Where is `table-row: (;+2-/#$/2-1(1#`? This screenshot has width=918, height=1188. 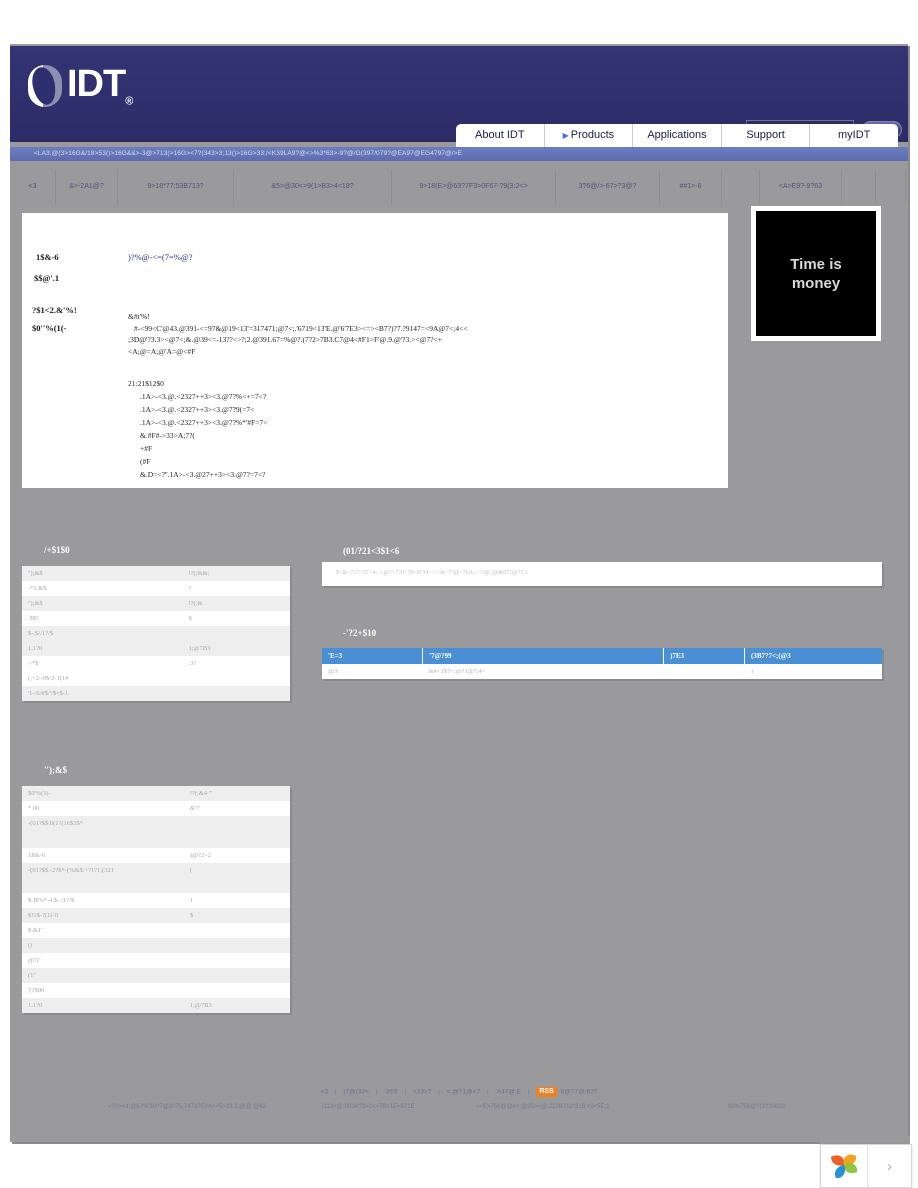
table-row: (;+2-/#$/2-1(1# is located at coordinates (156, 678).